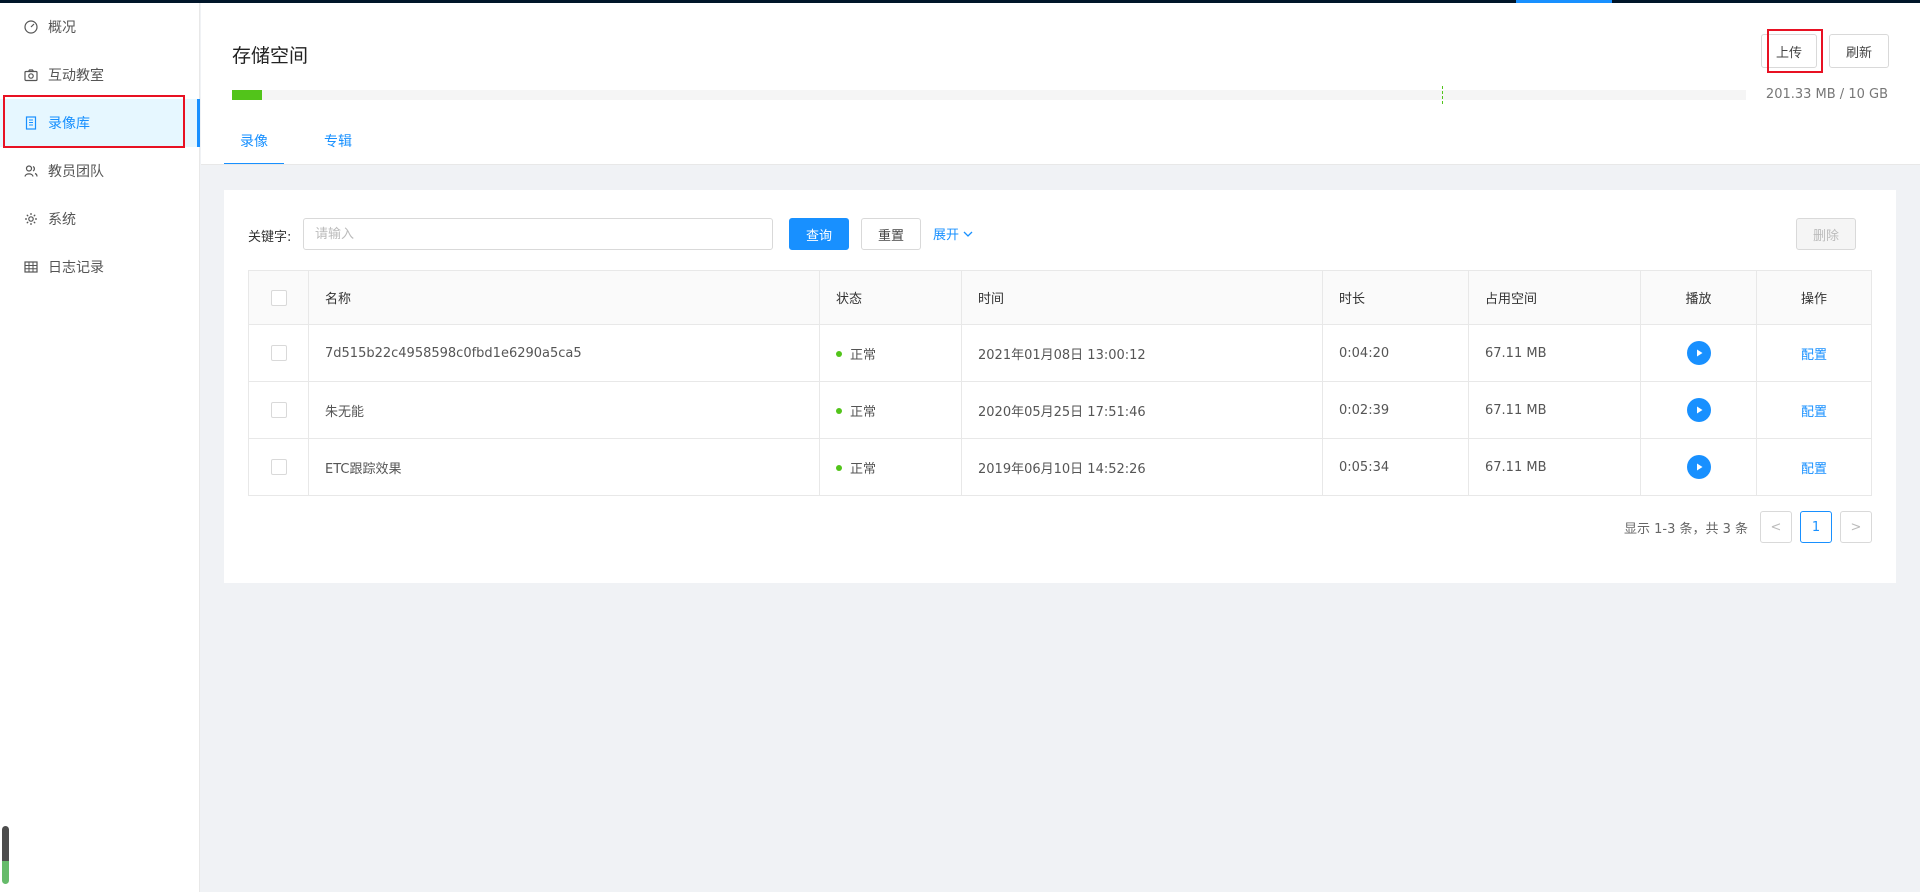 Image resolution: width=1920 pixels, height=892 pixels. Describe the element at coordinates (338, 148) in the screenshot. I see `tab-albums: 专辑` at that location.